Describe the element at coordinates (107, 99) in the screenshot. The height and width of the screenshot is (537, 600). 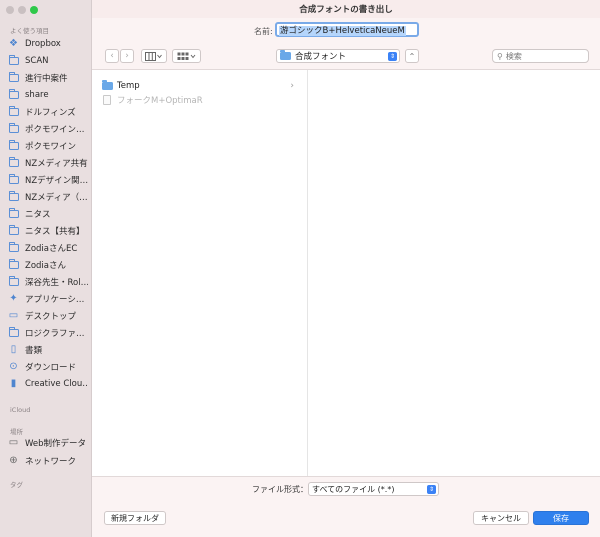
I see `document-icon` at that location.